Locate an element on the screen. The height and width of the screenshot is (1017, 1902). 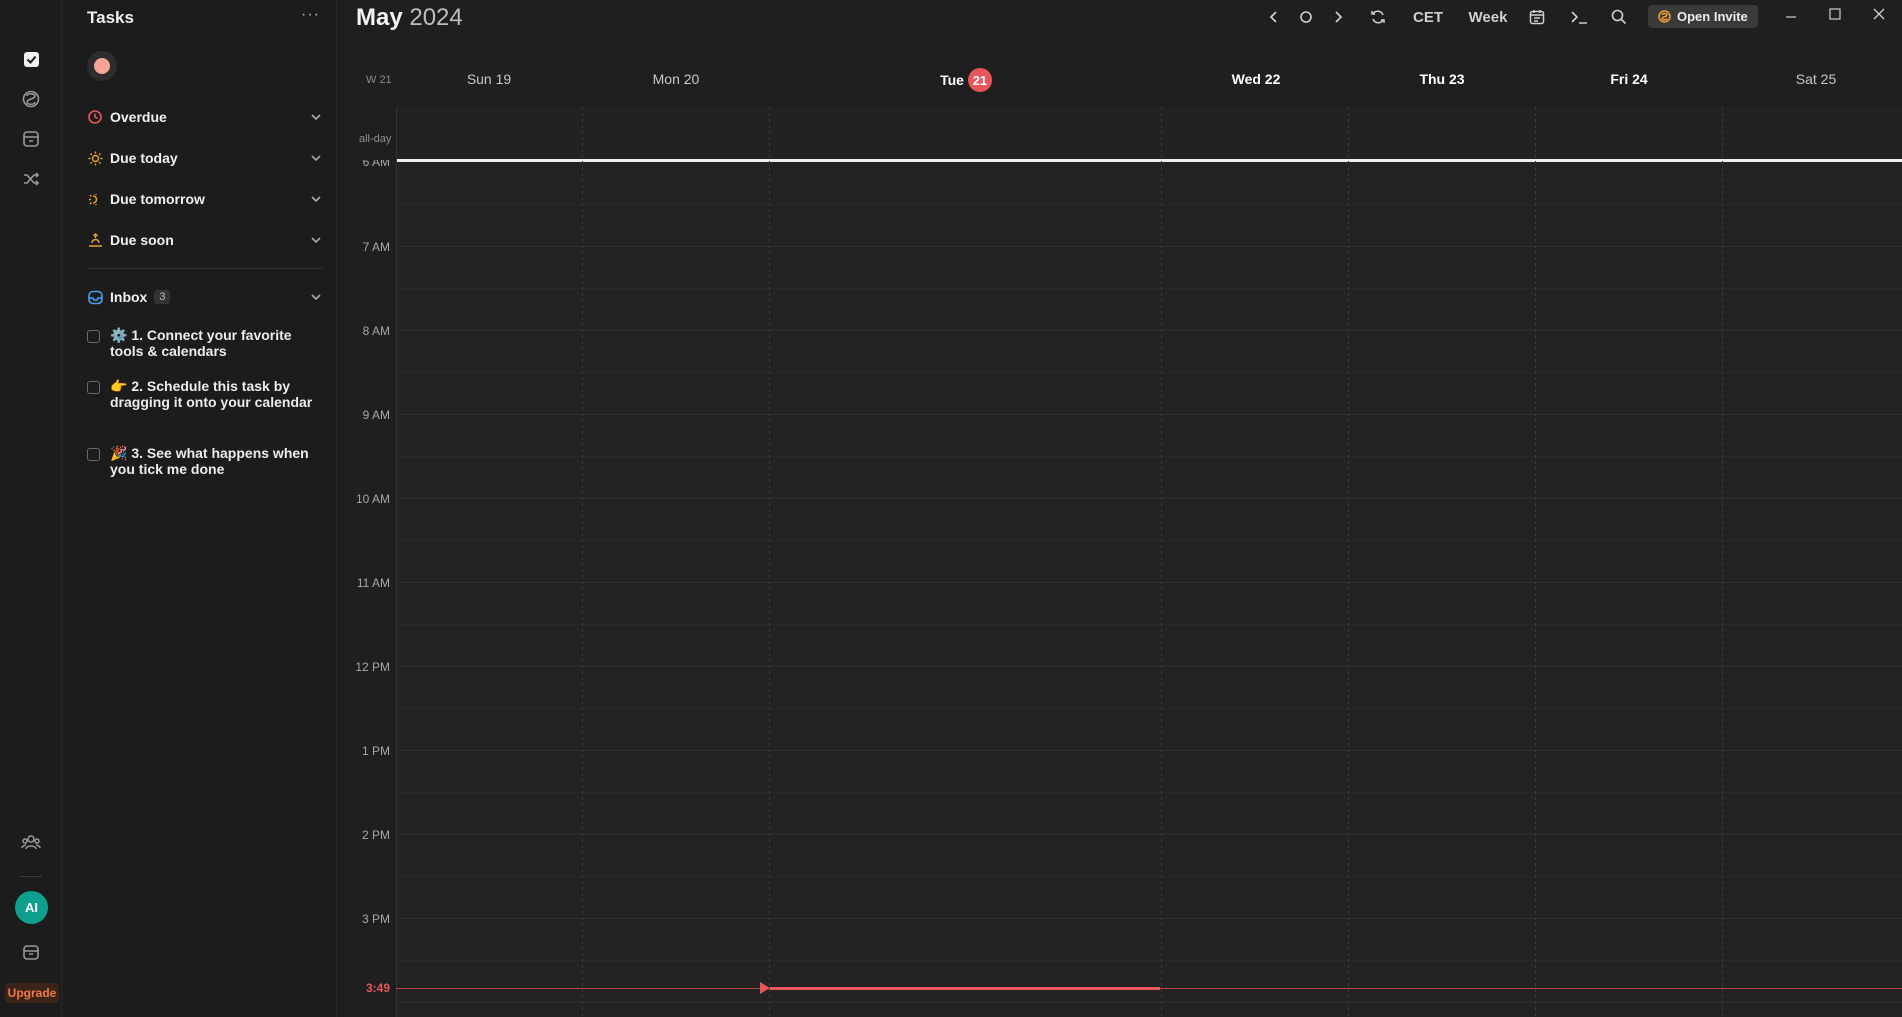
section-overdue: Overdue is located at coordinates (205, 117).